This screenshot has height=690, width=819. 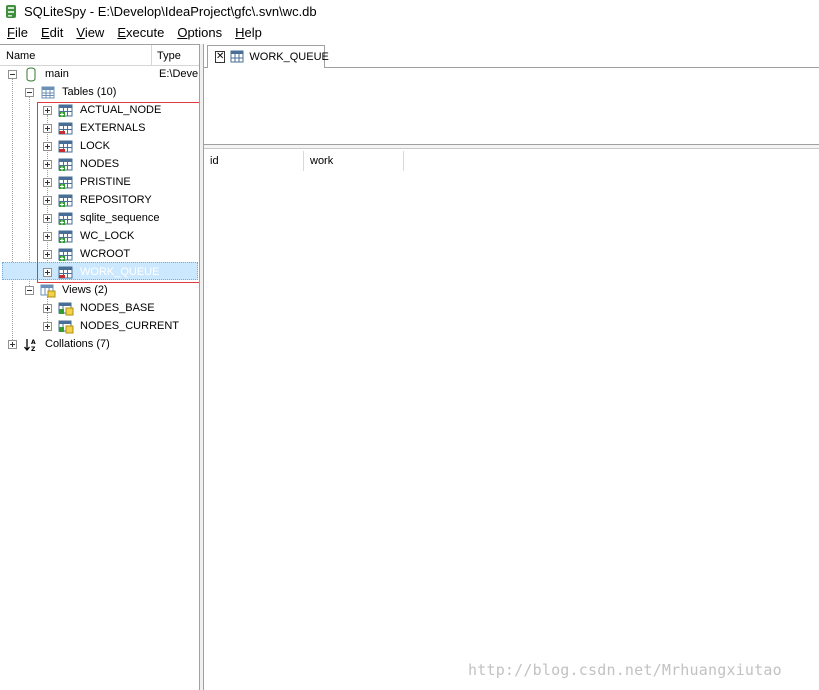 I want to click on menu-view: View, so click(x=90, y=32).